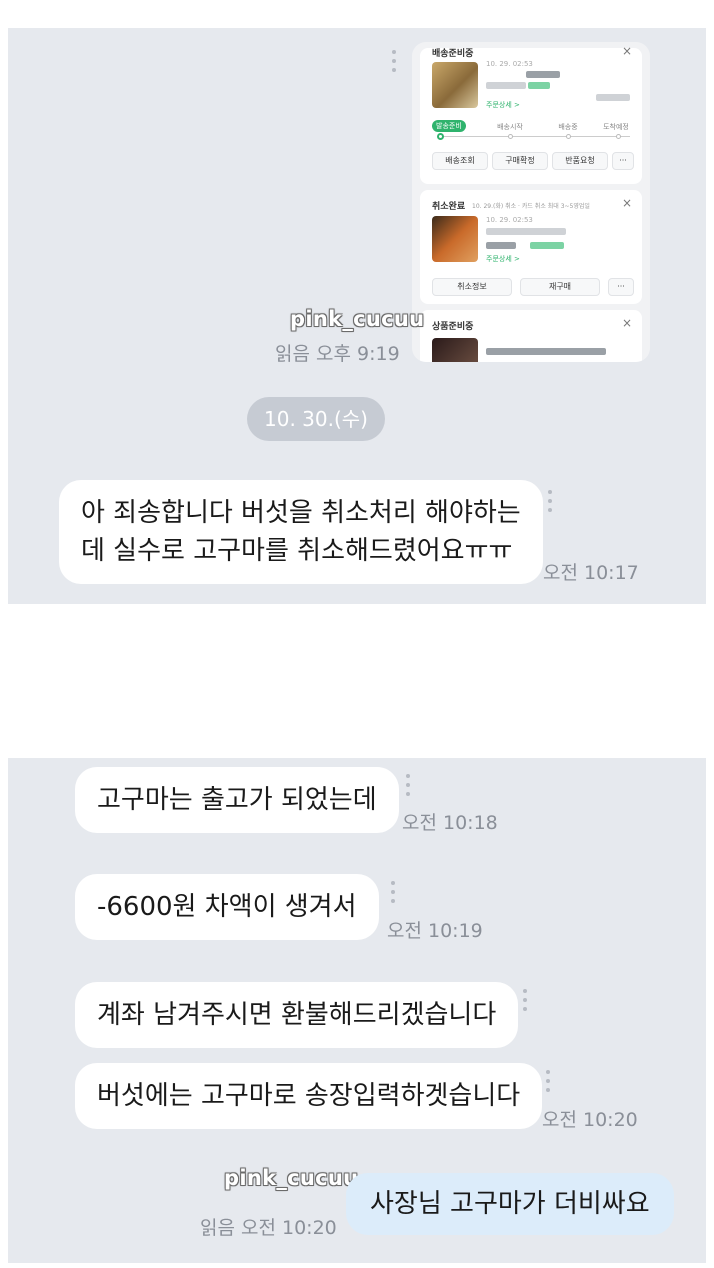  I want to click on progress-track, so click(535, 136).